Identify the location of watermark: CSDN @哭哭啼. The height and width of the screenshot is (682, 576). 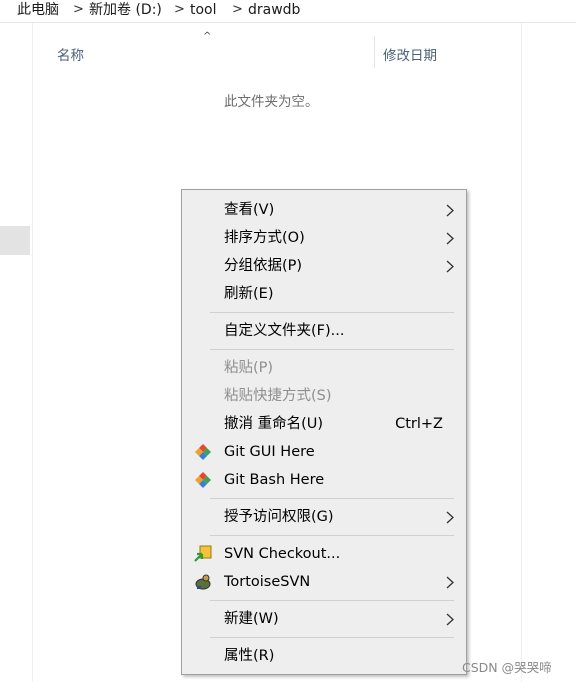
(507, 667).